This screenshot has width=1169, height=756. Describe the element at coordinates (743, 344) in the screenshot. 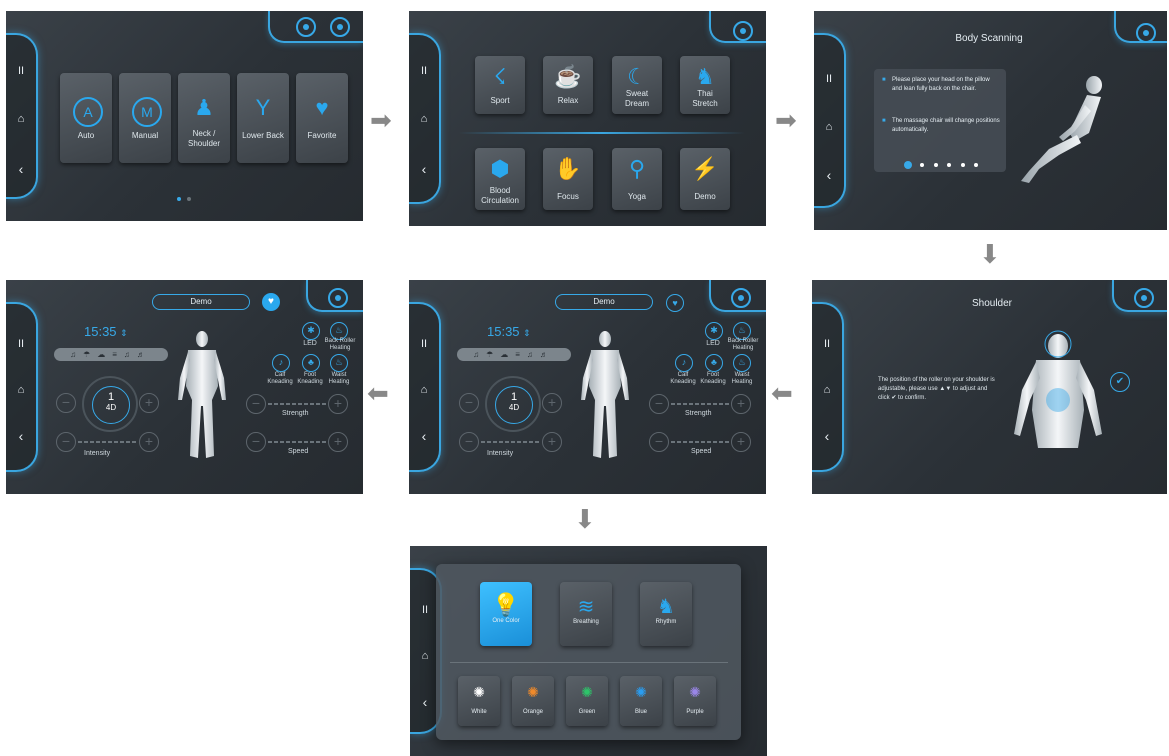

I see `back-roller-heating-label: Back Roller Heating` at that location.